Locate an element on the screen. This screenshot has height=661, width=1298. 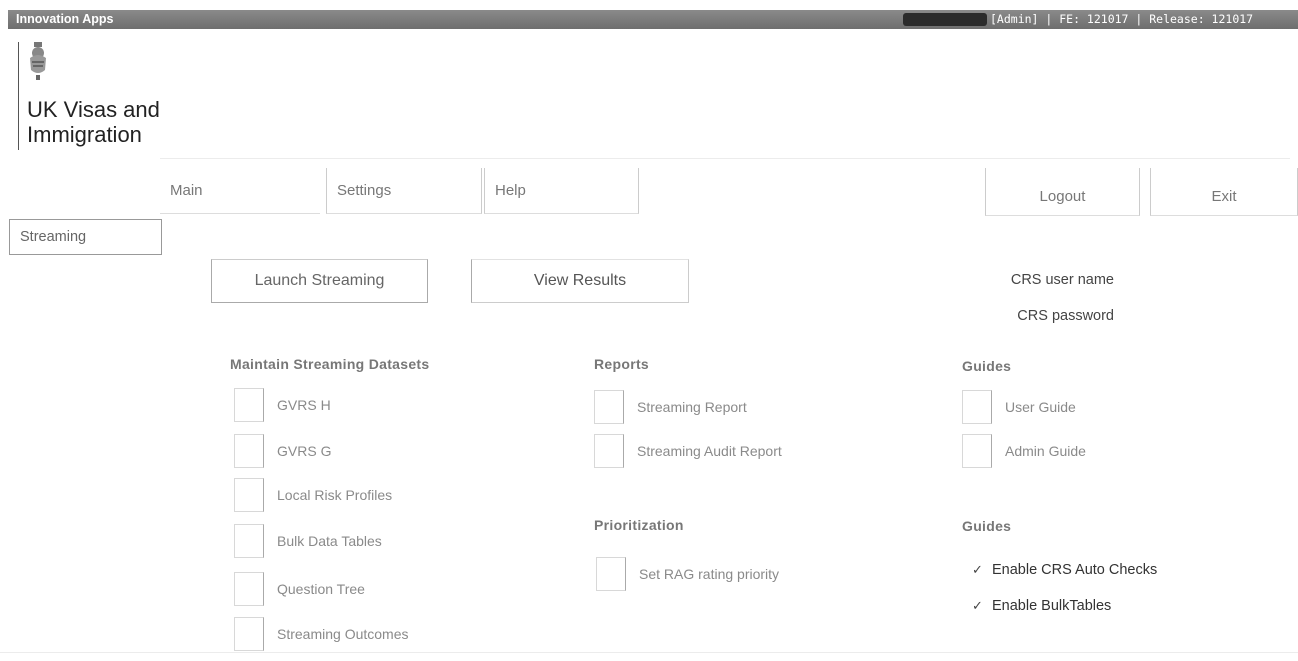
tab-settings: Settings is located at coordinates (404, 191).